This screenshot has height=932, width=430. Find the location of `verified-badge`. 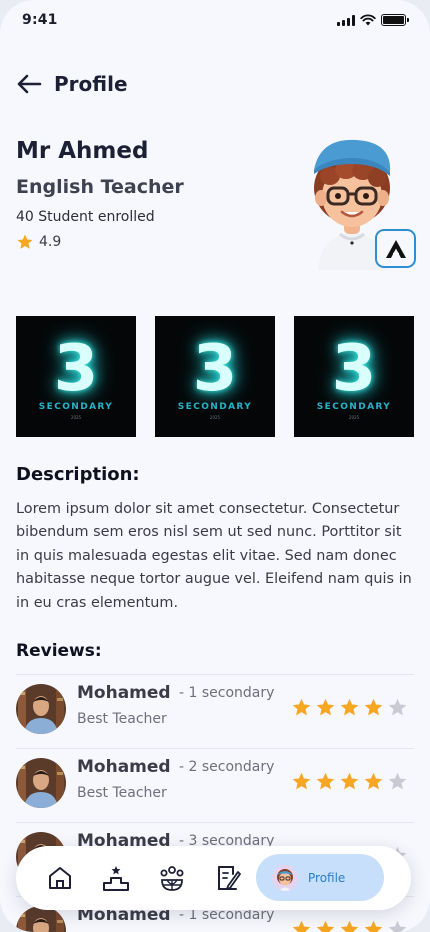

verified-badge is located at coordinates (395, 248).